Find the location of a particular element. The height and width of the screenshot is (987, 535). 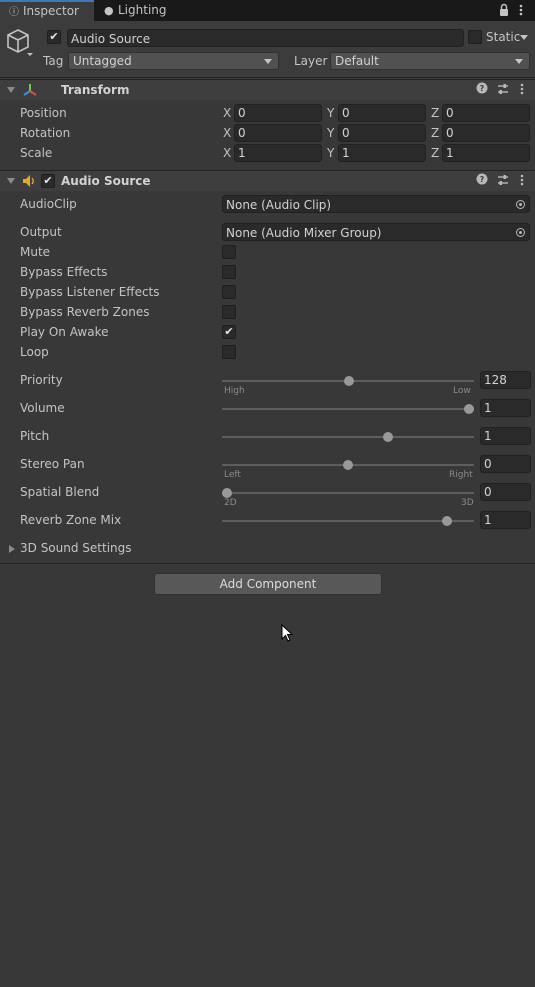

scale-z-field: 1 is located at coordinates (486, 153).